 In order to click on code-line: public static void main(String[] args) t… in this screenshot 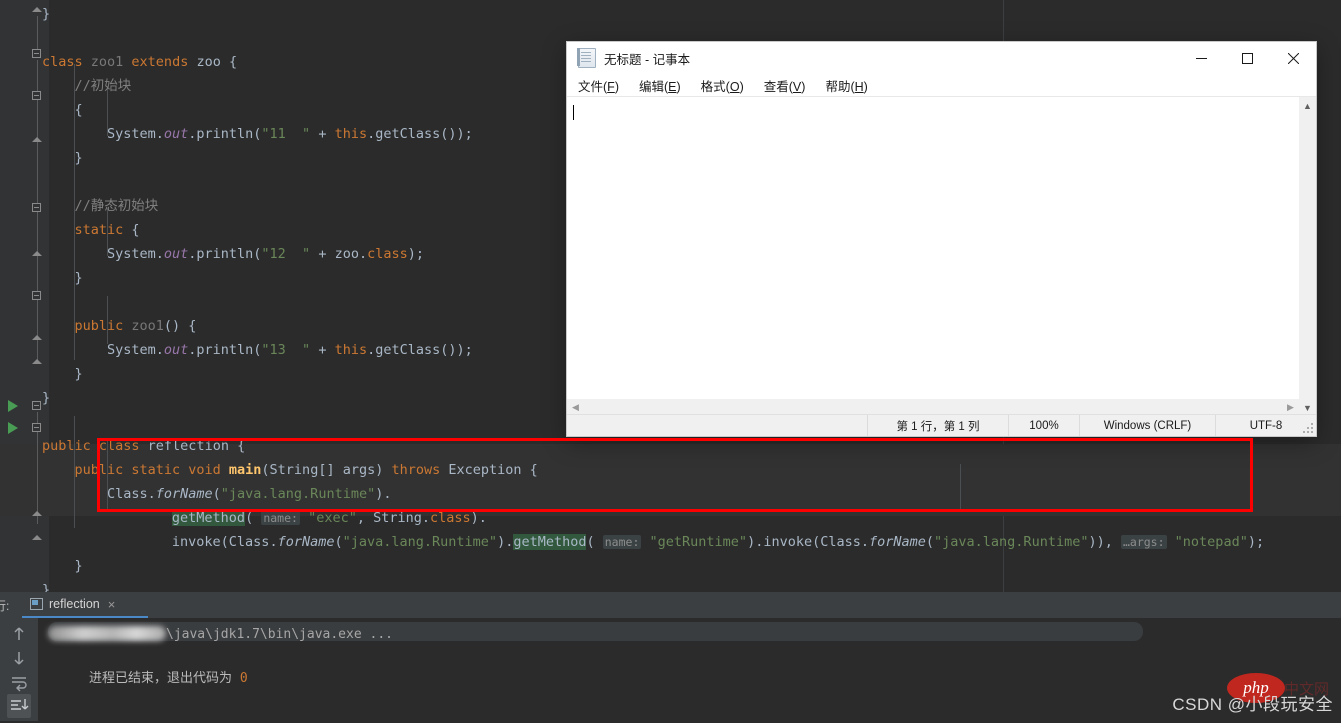, I will do `click(670, 470)`.